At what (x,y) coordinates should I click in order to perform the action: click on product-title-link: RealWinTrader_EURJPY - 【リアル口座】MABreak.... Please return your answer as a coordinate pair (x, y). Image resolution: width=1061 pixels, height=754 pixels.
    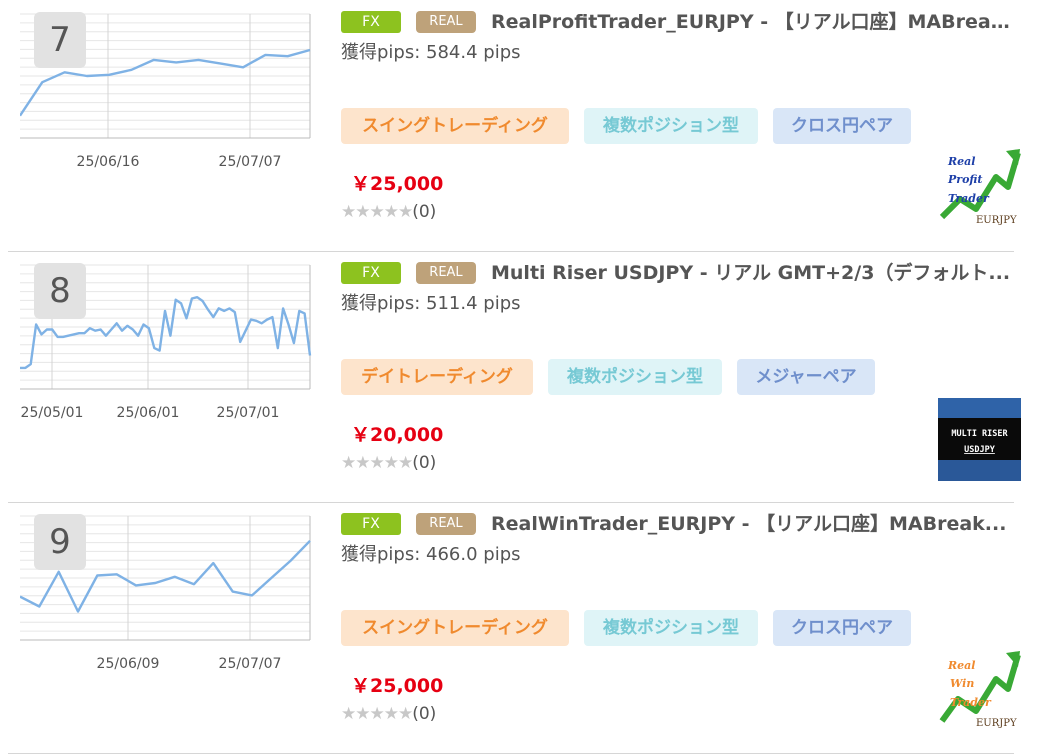
    Looking at the image, I should click on (753, 524).